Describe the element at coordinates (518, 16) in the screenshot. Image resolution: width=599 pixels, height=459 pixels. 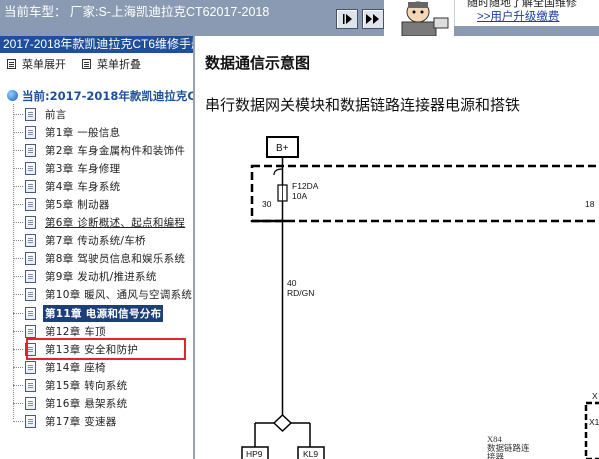
I see `upgrade-payment-link: >>用户升级缴费` at that location.